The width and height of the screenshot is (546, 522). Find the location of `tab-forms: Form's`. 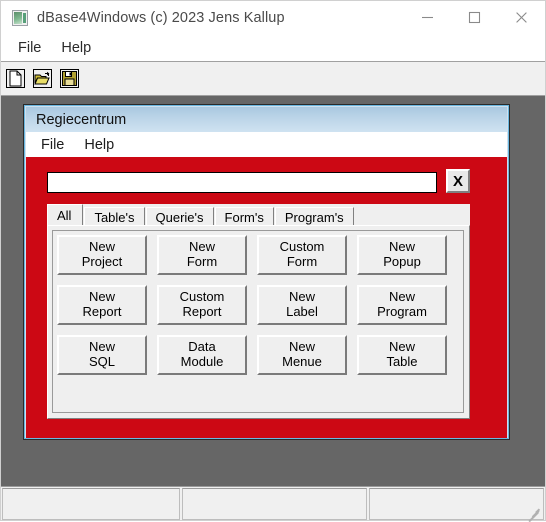

tab-forms: Form's is located at coordinates (244, 216).